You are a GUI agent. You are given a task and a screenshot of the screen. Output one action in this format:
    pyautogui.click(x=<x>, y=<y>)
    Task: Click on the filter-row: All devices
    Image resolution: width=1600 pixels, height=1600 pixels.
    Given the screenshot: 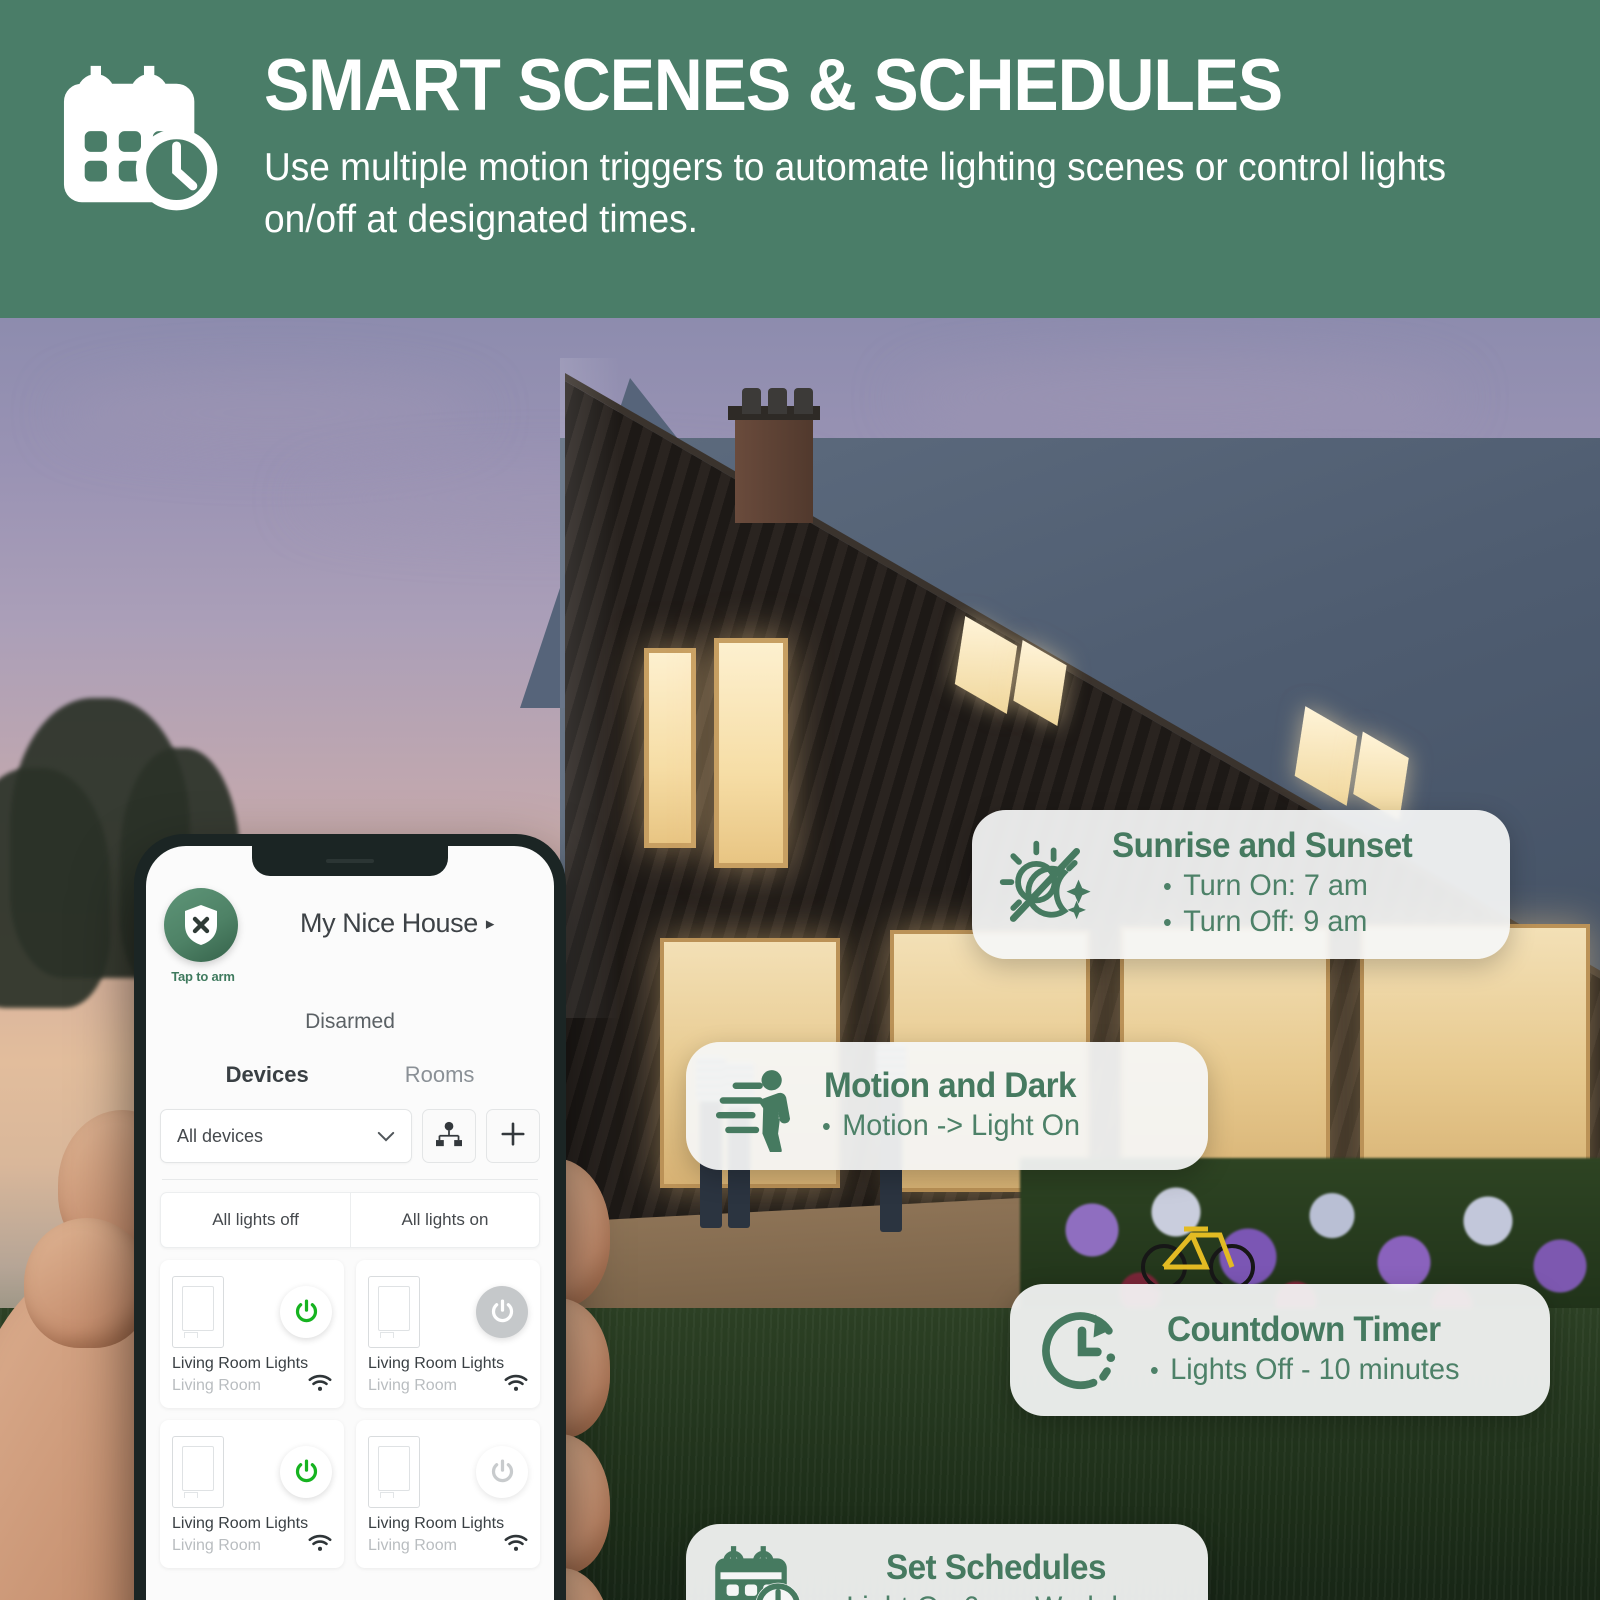 What is the action you would take?
    pyautogui.click(x=350, y=1136)
    